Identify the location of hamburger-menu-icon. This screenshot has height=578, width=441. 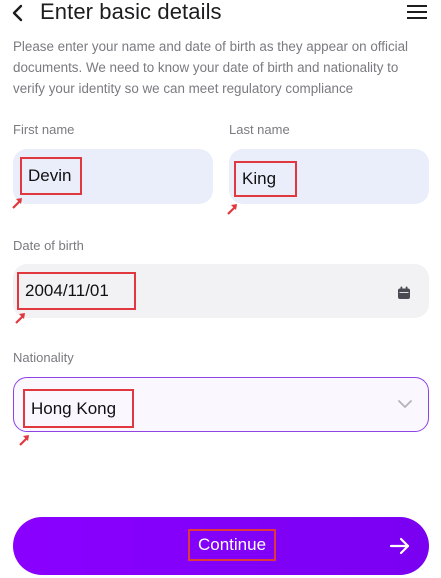
(417, 12).